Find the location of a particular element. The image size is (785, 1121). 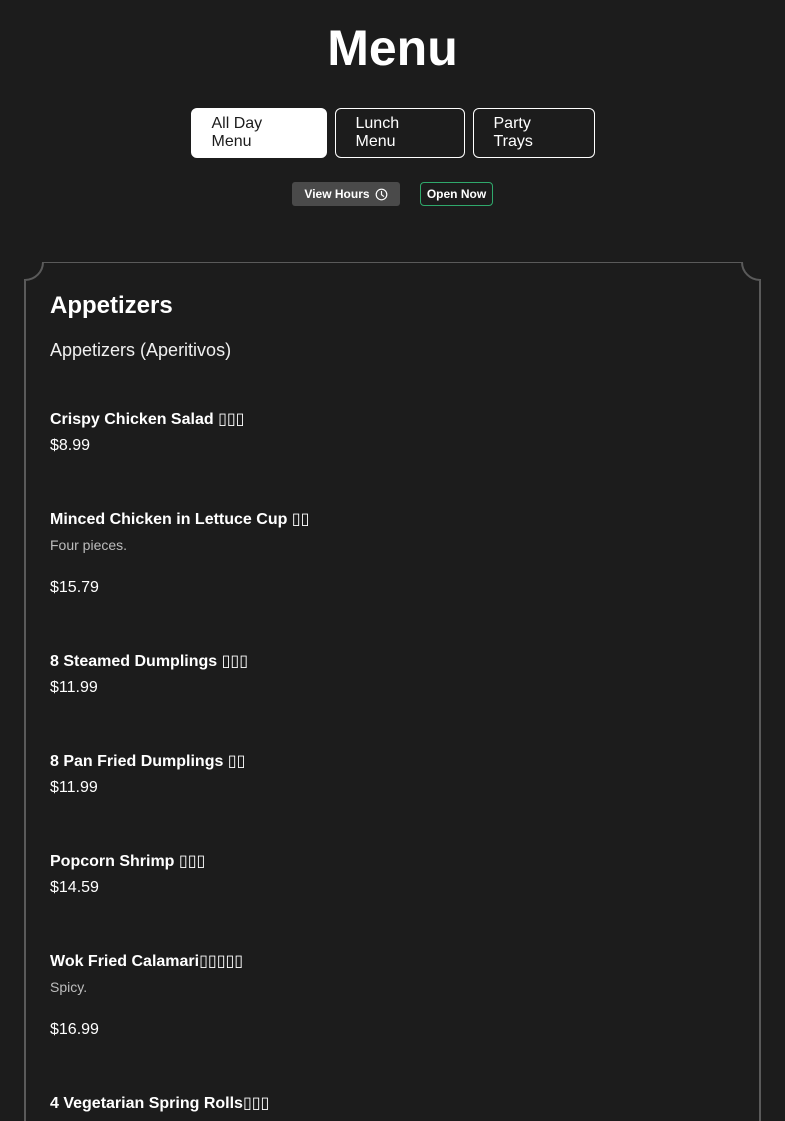

menu-item: 8 Steamed Dumplings ▯▯▯ $11.99 is located at coordinates (395, 675).